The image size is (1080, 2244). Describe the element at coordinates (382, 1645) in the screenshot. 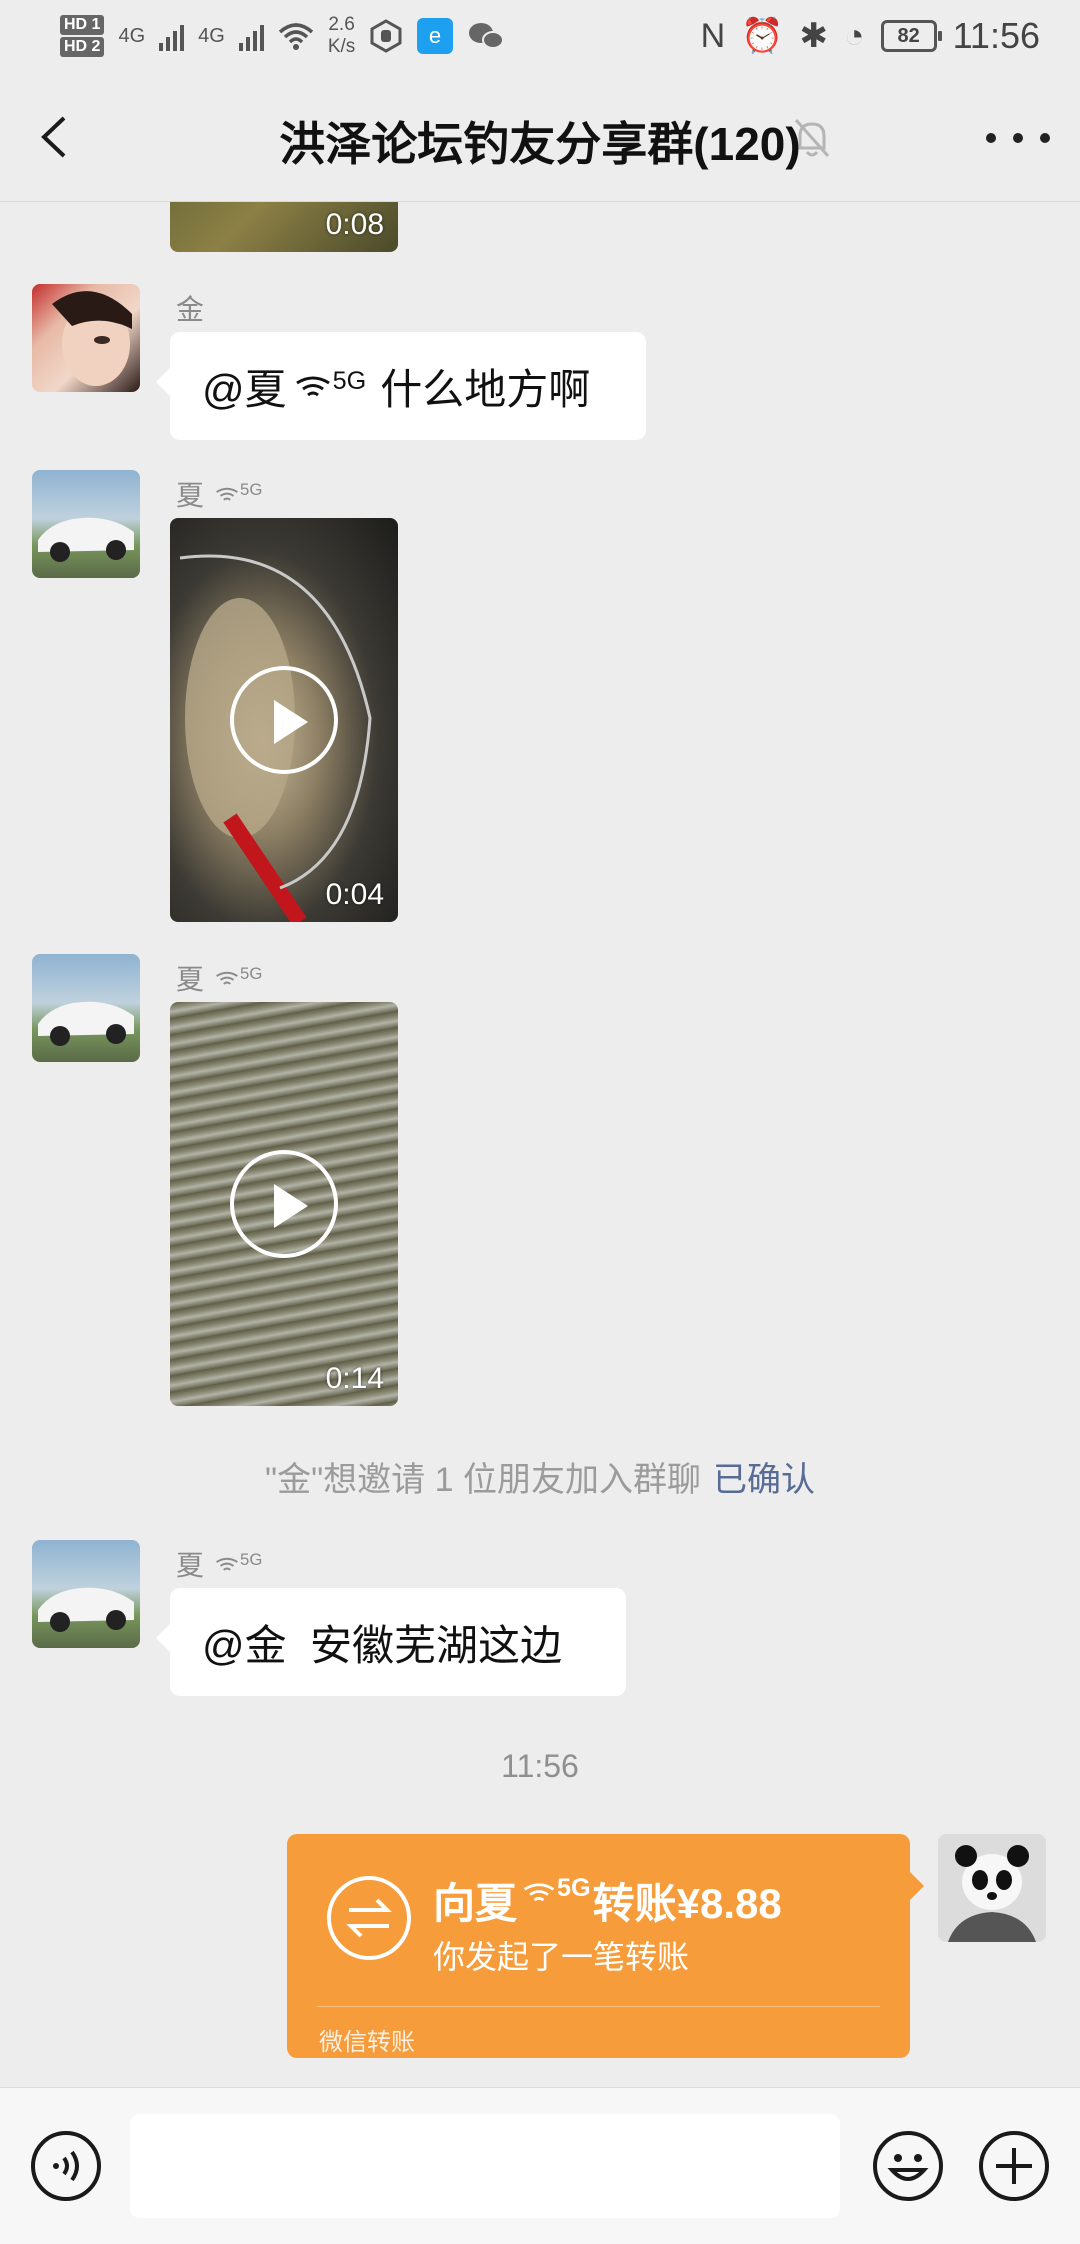

I see `message-text: @金 安徽芜湖这边` at that location.